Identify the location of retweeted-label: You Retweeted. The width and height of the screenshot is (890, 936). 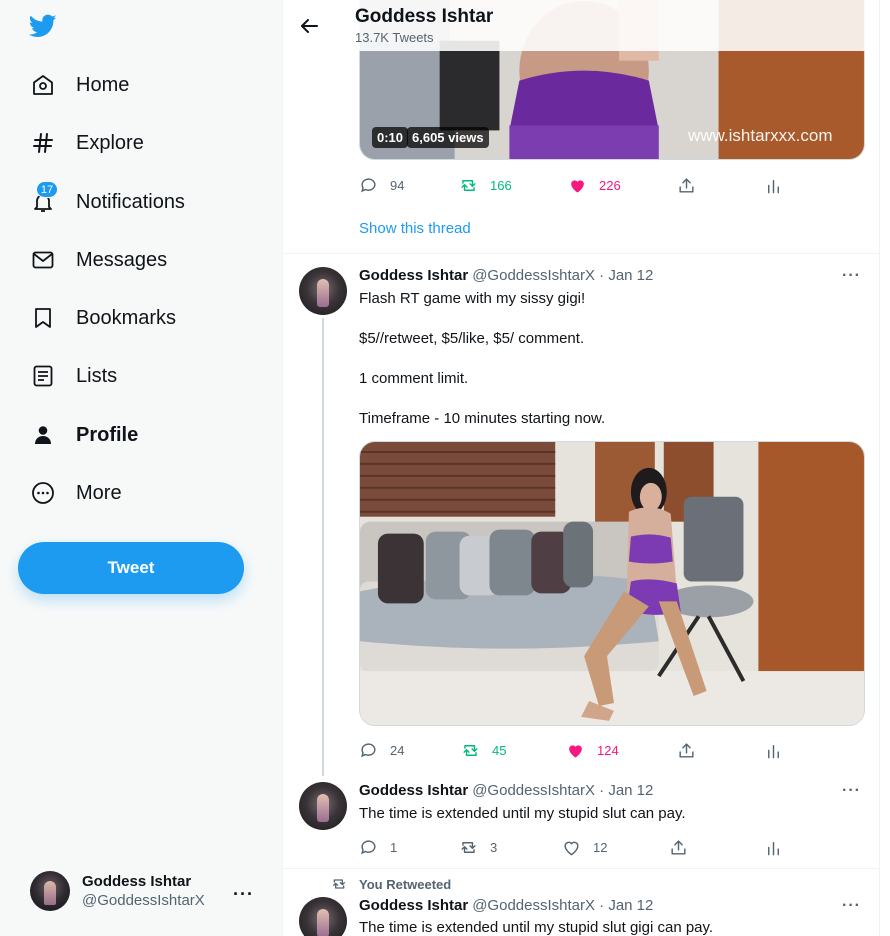
(391, 884).